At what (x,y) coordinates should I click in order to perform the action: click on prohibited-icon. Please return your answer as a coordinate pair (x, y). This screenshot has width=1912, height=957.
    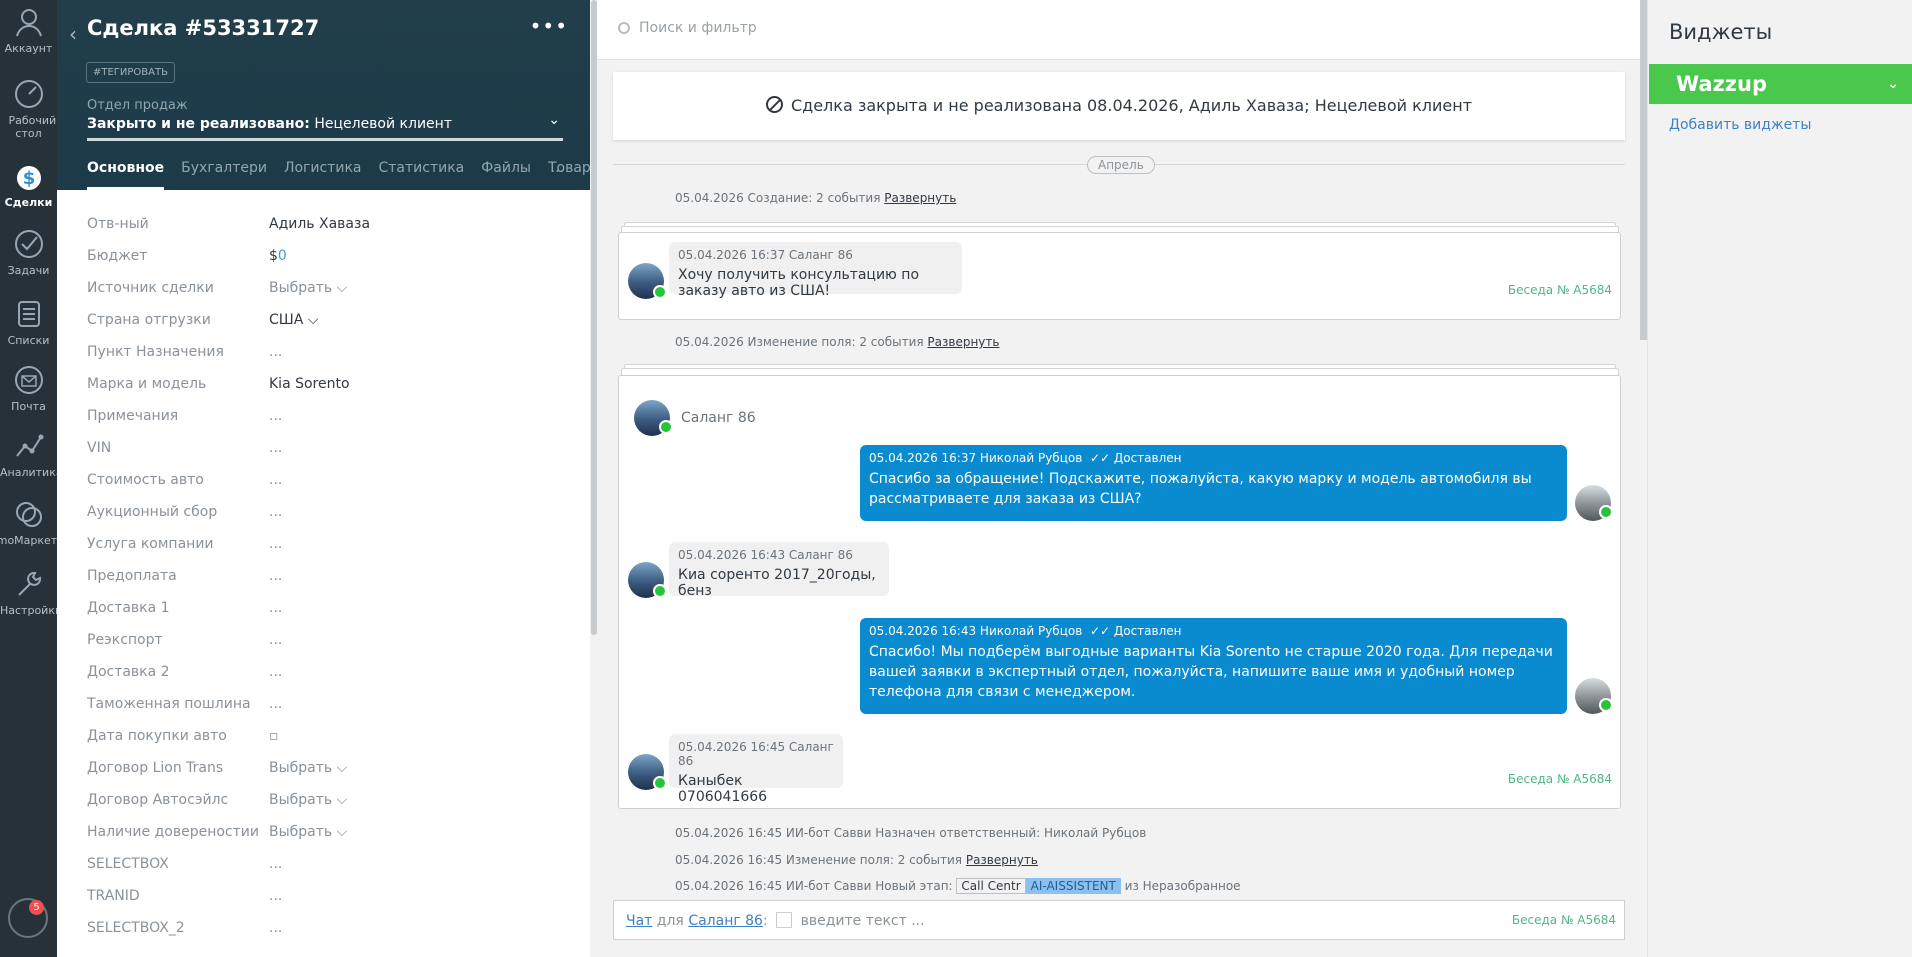
    Looking at the image, I should click on (774, 104).